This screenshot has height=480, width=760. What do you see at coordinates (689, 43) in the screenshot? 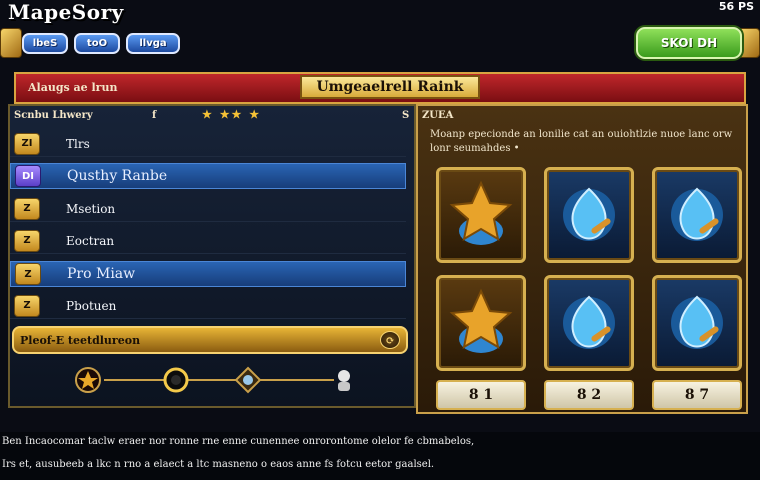
I see `confirm-button: SKOI DH` at bounding box center [689, 43].